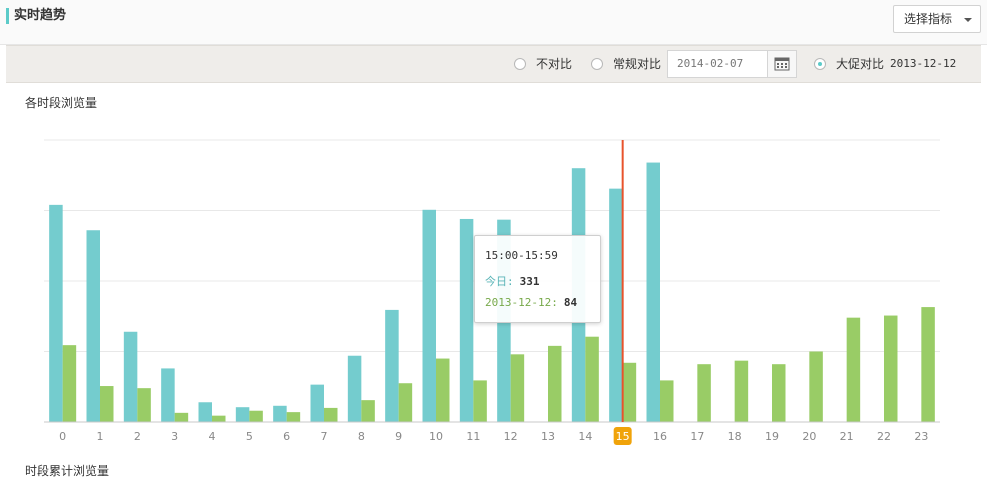  What do you see at coordinates (137, 436) in the screenshot?
I see `x-tick-label: 2` at bounding box center [137, 436].